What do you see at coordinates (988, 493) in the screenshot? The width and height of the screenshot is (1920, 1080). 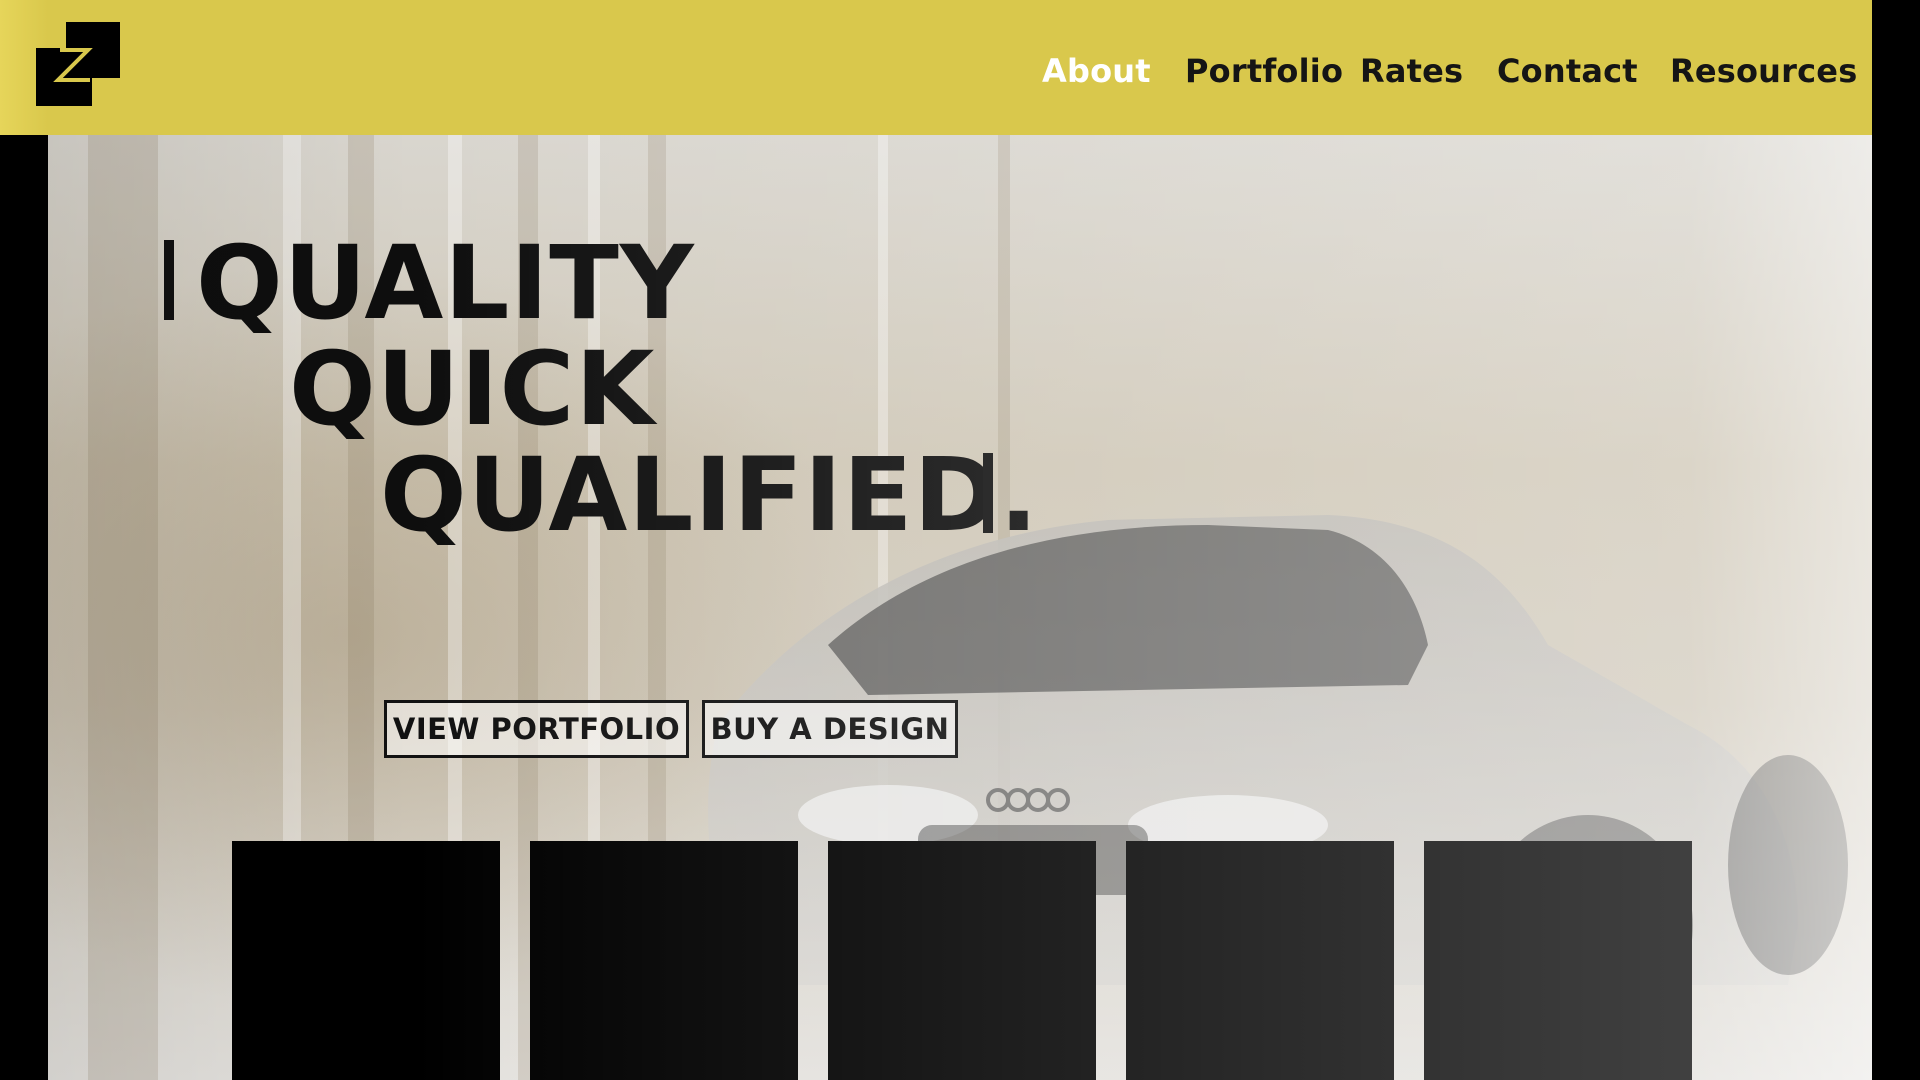 I see `text-cursor-end` at bounding box center [988, 493].